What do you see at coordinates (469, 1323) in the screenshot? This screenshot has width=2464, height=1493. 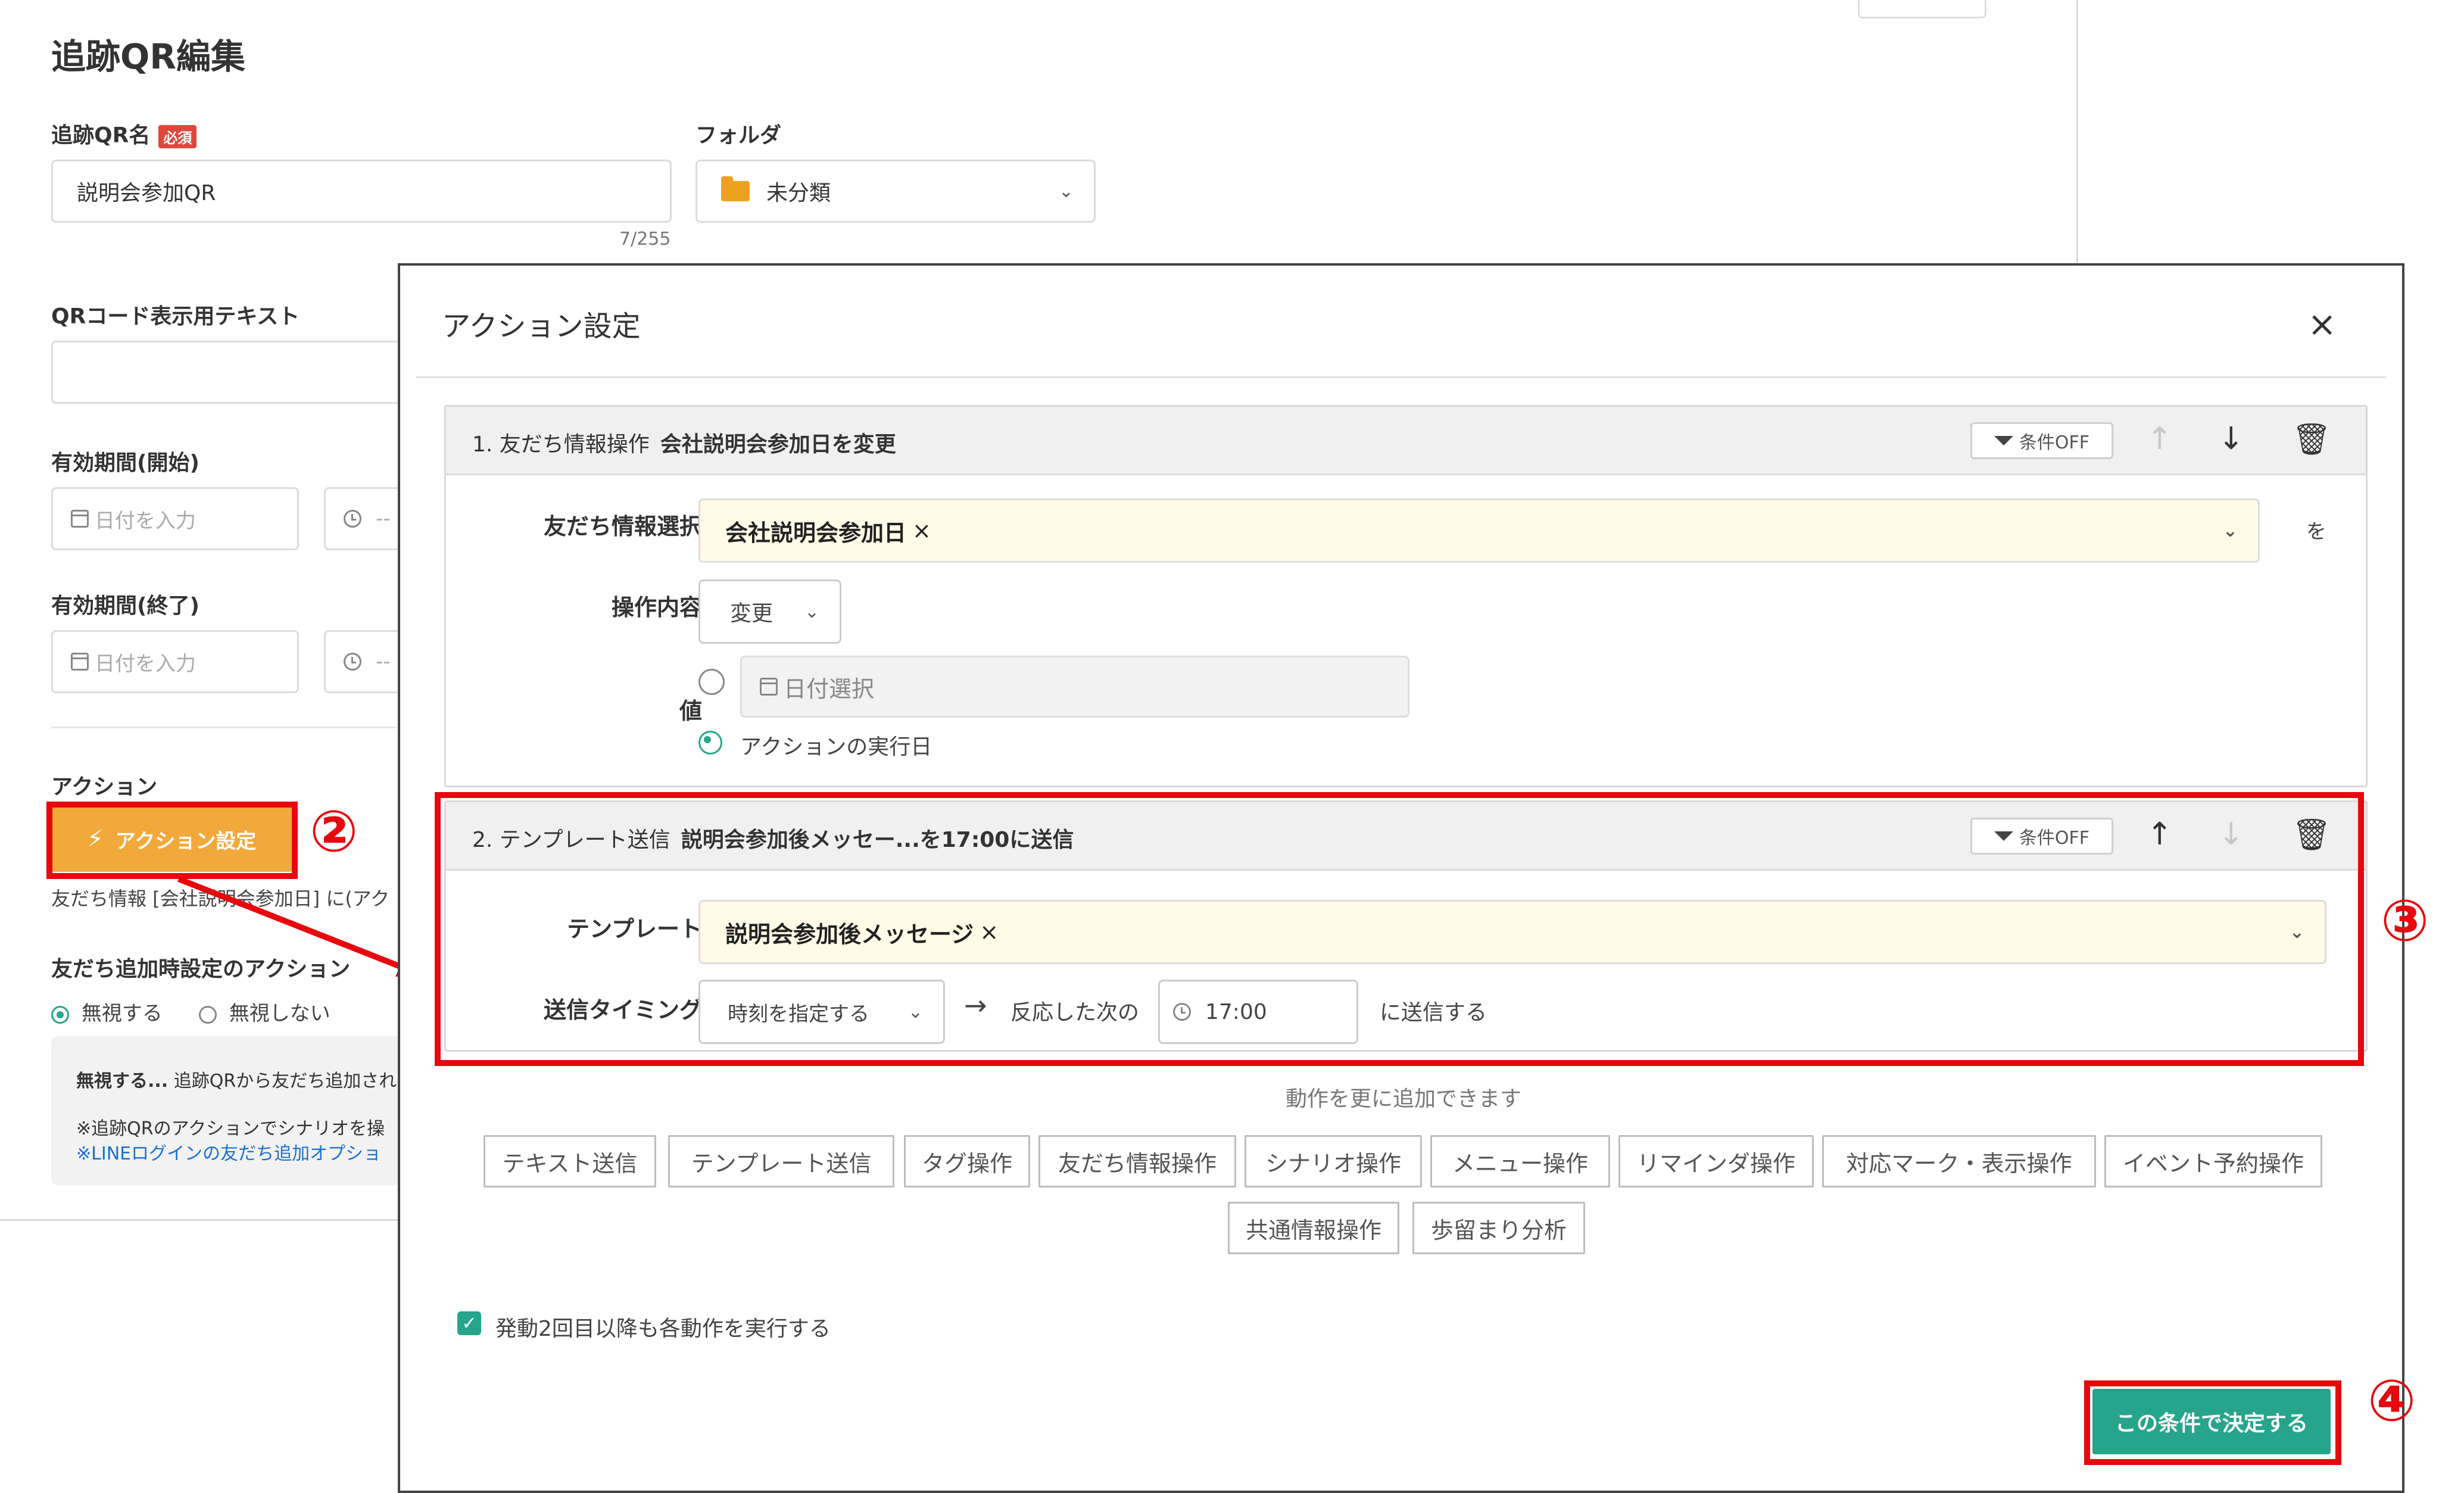 I see `repeat-checkbox: ✓` at bounding box center [469, 1323].